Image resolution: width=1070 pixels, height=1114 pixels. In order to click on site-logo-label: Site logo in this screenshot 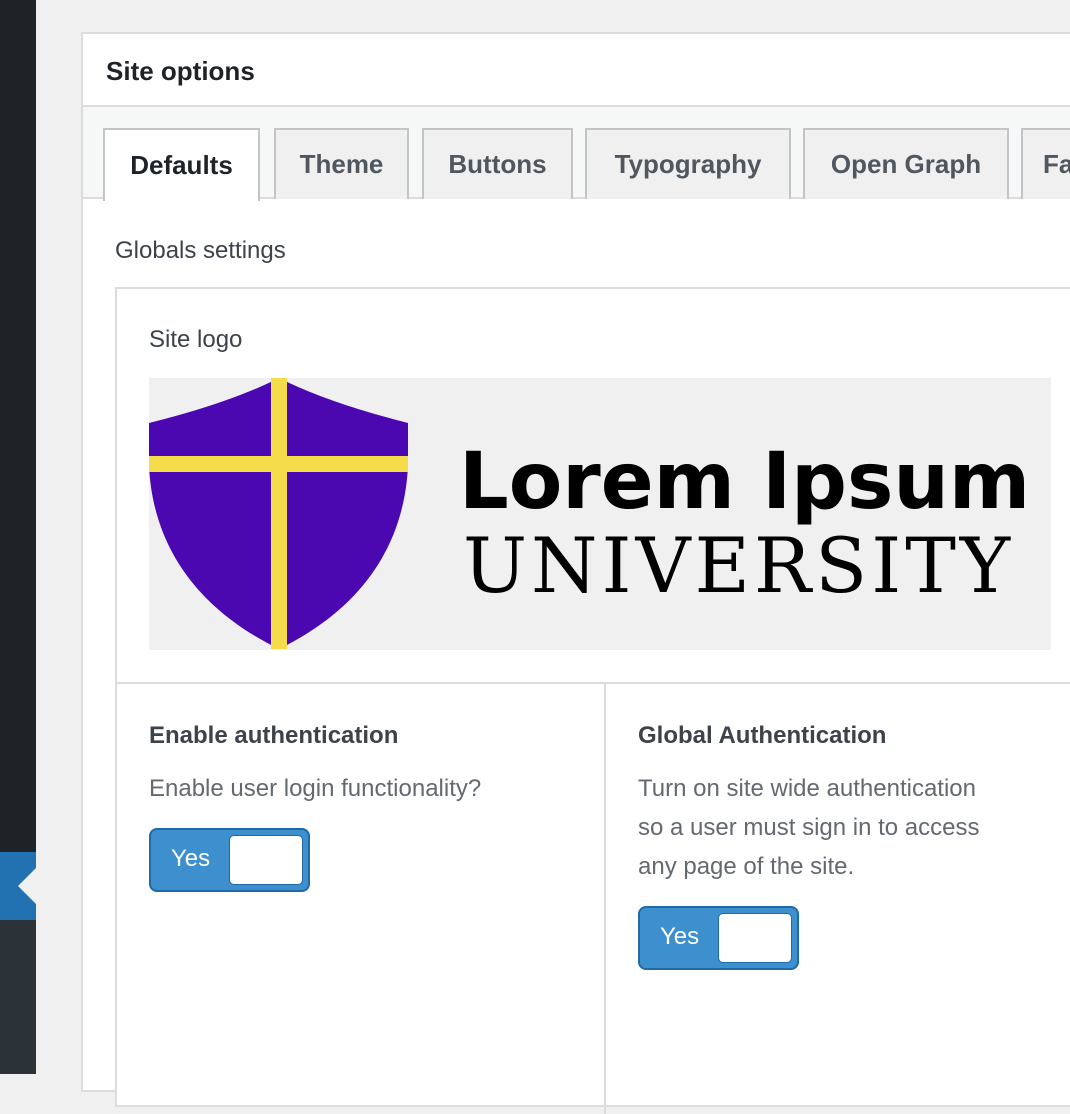, I will do `click(196, 339)`.